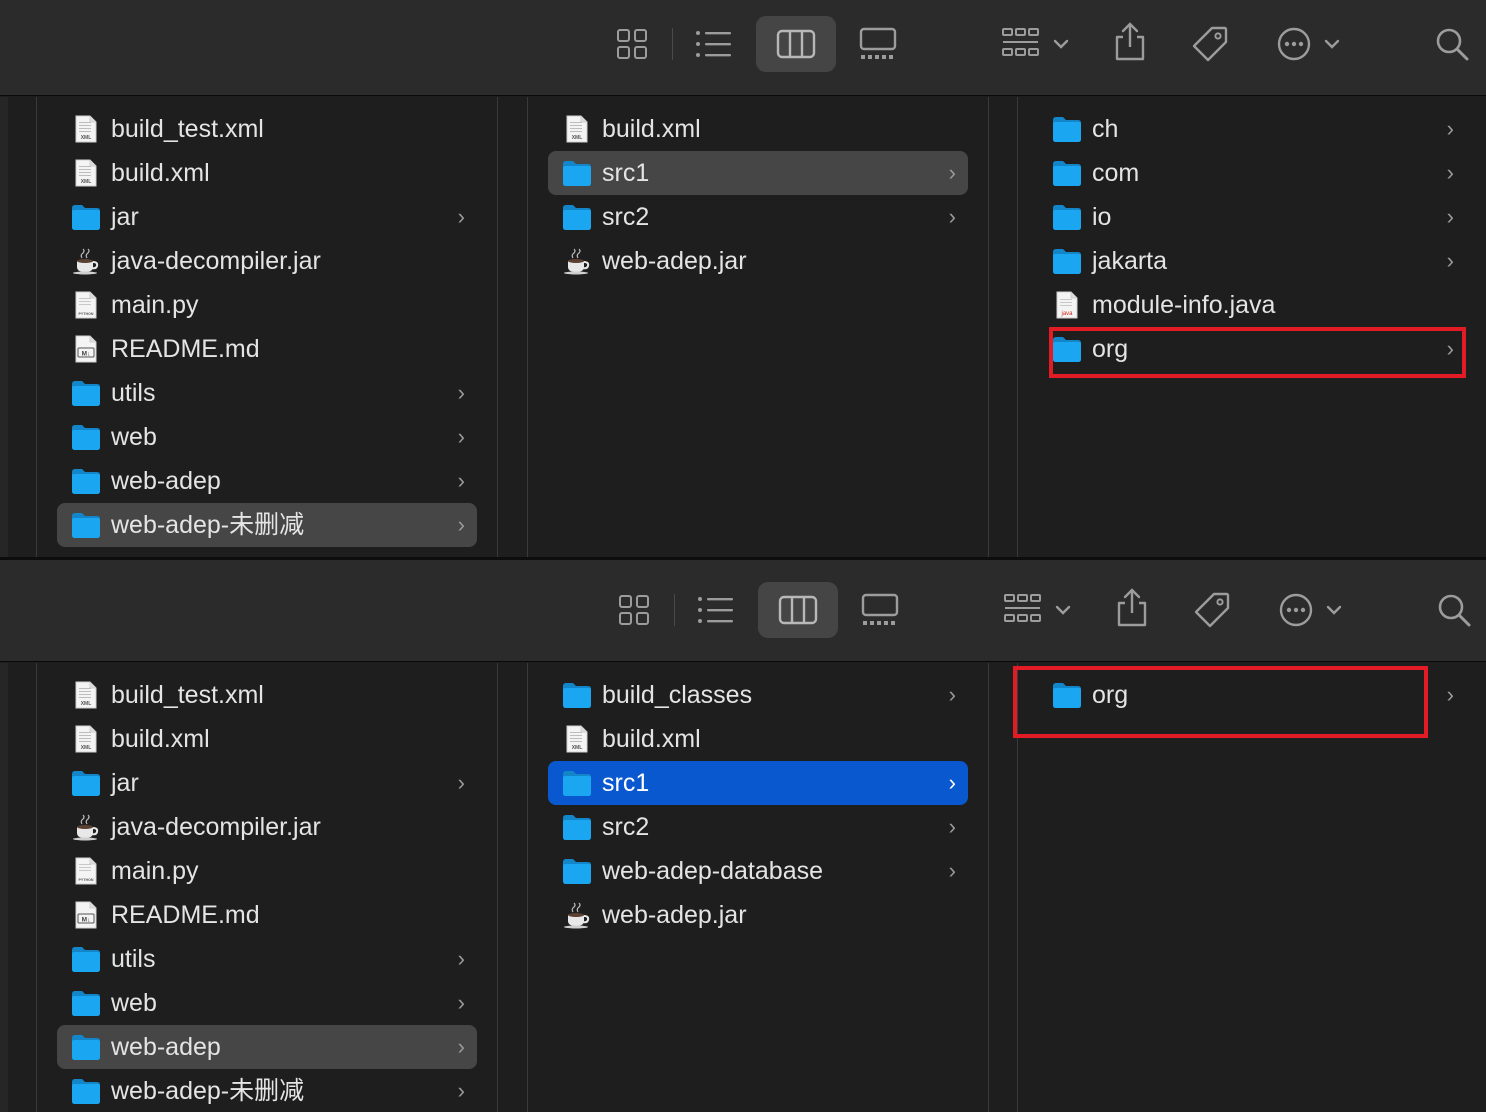  Describe the element at coordinates (1252, 217) in the screenshot. I see `folder-row: io ›` at that location.